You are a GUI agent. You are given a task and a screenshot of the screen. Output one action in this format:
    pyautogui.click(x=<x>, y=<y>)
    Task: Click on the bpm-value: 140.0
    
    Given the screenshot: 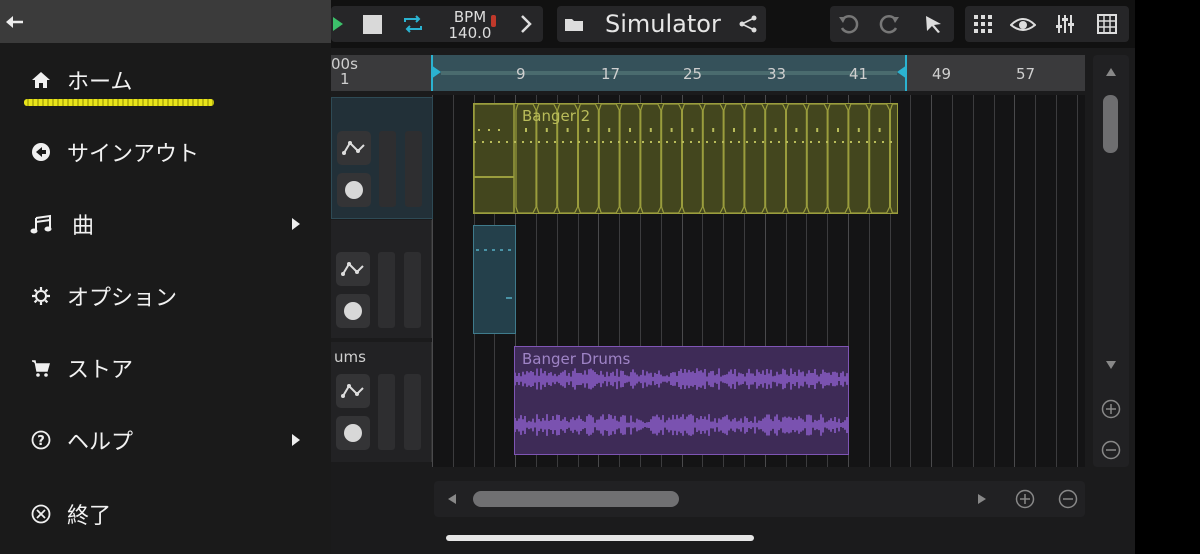 What is the action you would take?
    pyautogui.click(x=470, y=33)
    